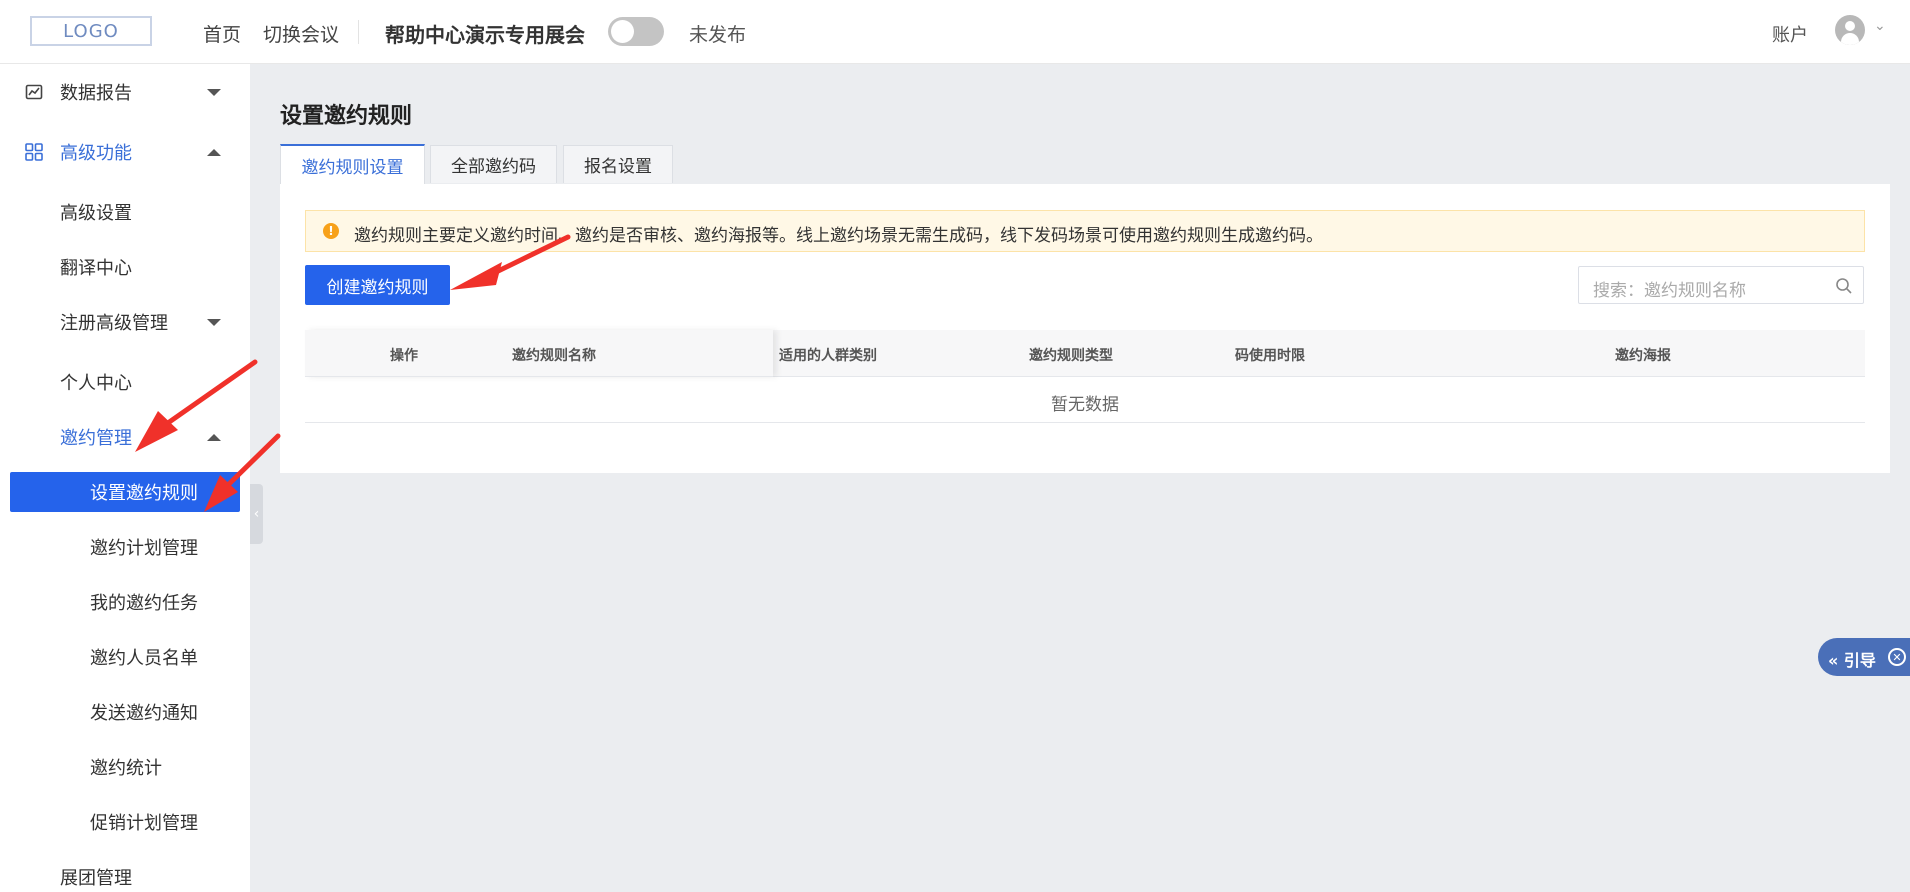  What do you see at coordinates (485, 35) in the screenshot?
I see `event-title: 帮助中心演示专用展会` at bounding box center [485, 35].